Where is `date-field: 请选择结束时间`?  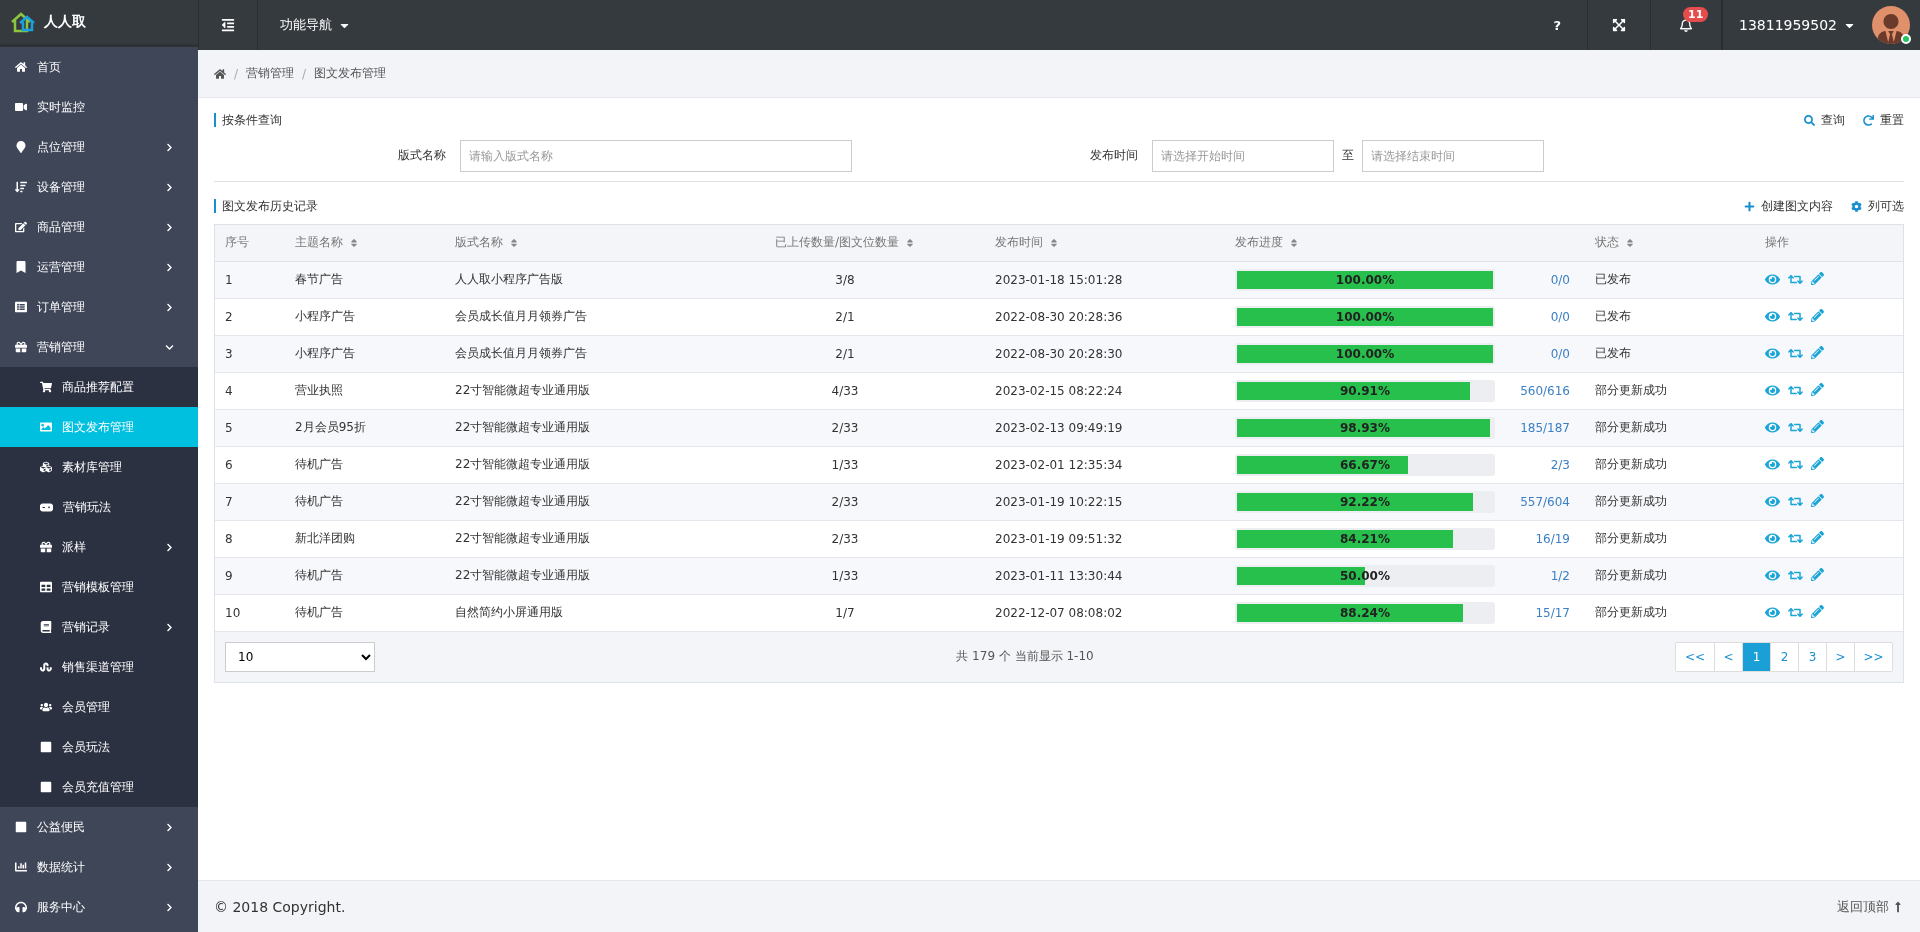 date-field: 请选择结束时间 is located at coordinates (1453, 155).